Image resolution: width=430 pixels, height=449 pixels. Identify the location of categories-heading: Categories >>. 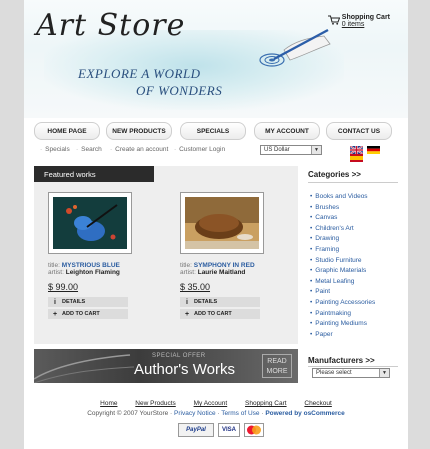
(334, 174).